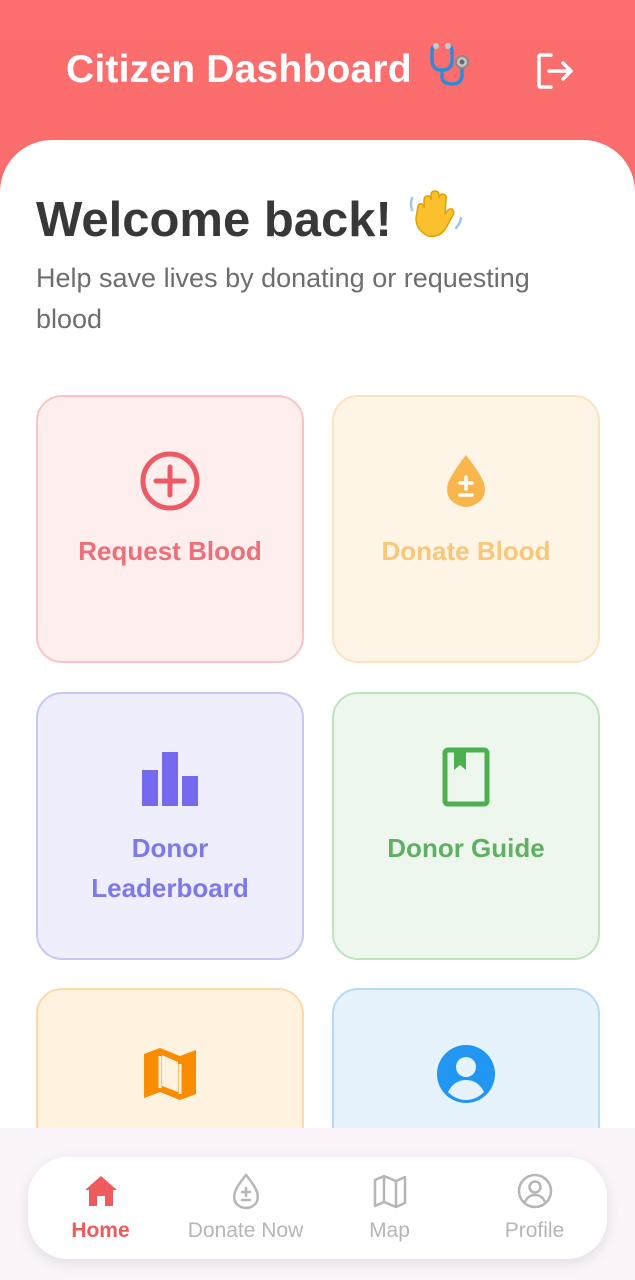 The image size is (635, 1280). I want to click on profile-outline-icon, so click(535, 1191).